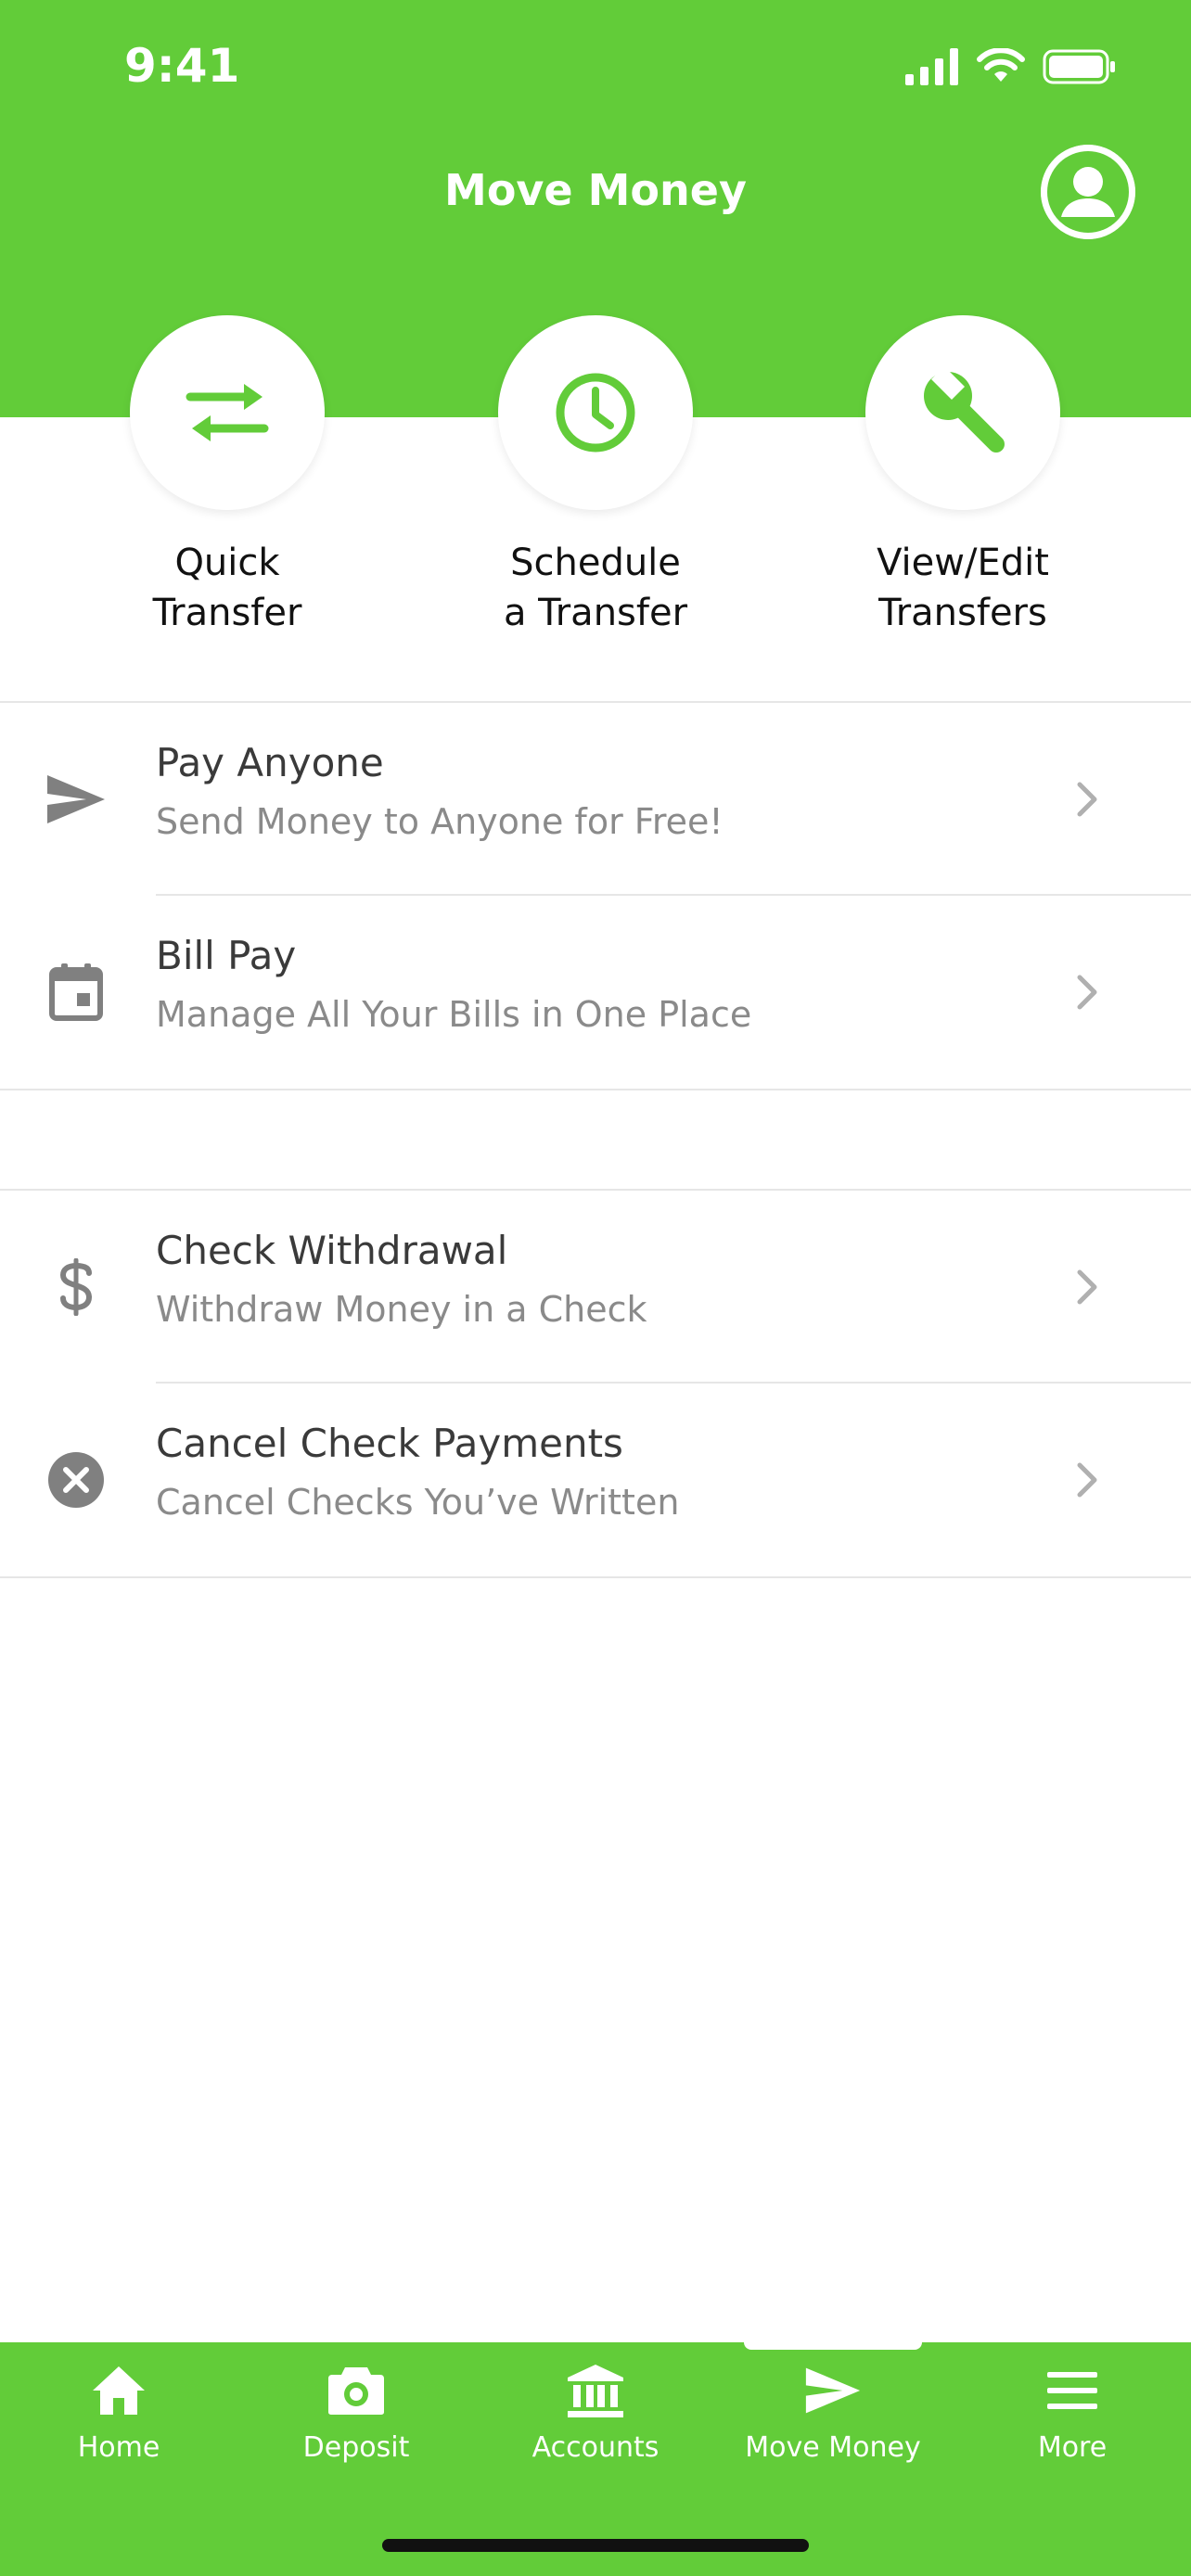 This screenshot has width=1191, height=2576. Describe the element at coordinates (226, 956) in the screenshot. I see `bill-pay-title: Bill Pay` at that location.